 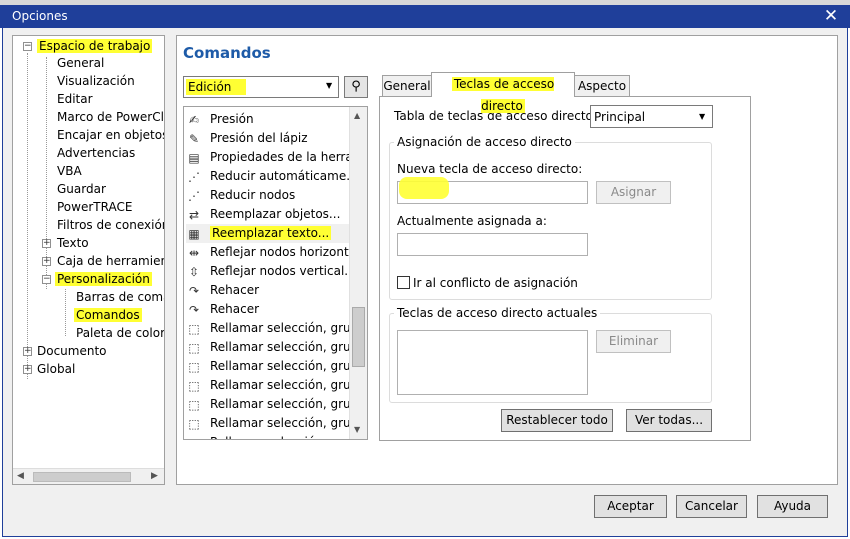 What do you see at coordinates (259, 138) in the screenshot?
I see `command-label: Presión del lápiz` at bounding box center [259, 138].